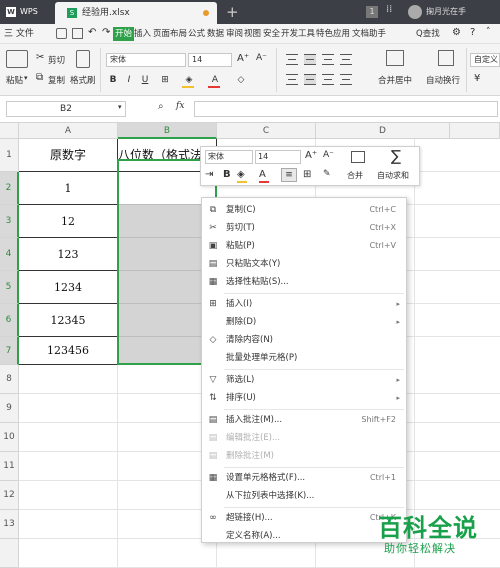 The image size is (500, 568). Describe the element at coordinates (304, 380) in the screenshot. I see `menu-item-filter: ▽ 筛选(L) ▸` at that location.